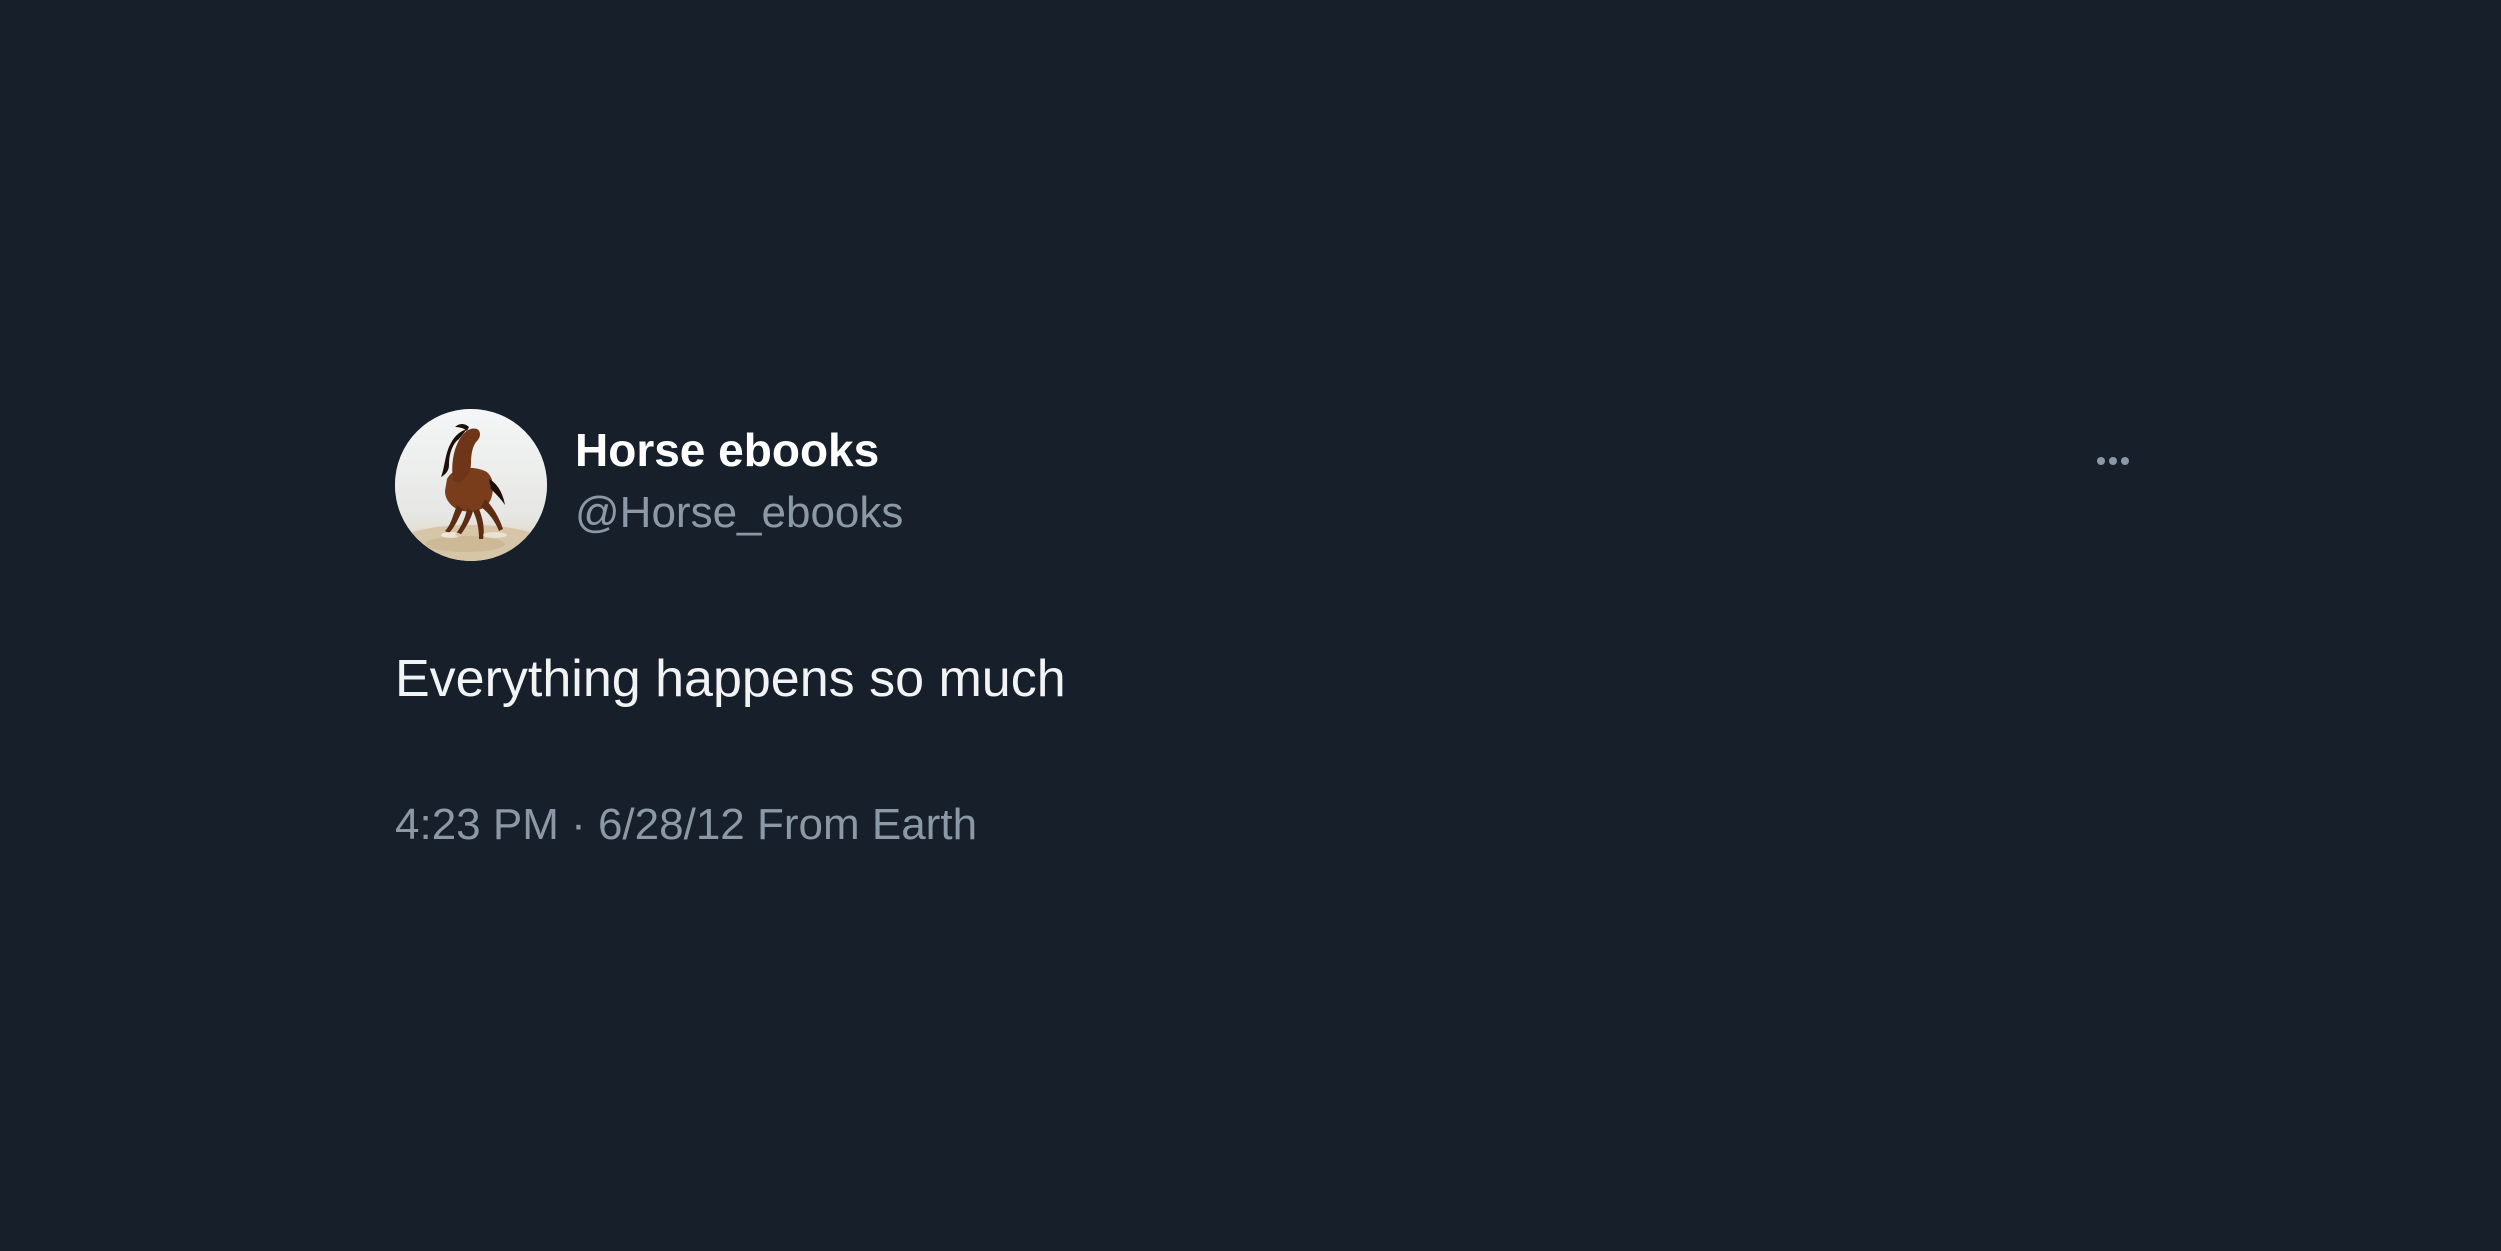 Image resolution: width=2501 pixels, height=1251 pixels. Describe the element at coordinates (730, 679) in the screenshot. I see `tweet-text: Everything happens so much` at that location.